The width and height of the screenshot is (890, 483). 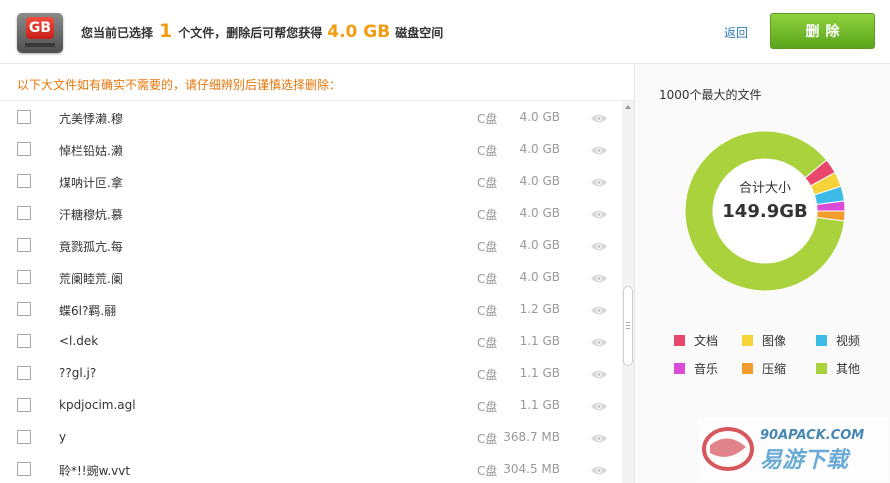 What do you see at coordinates (310, 117) in the screenshot?
I see `file-row: 亢美悸濑.穆 C盘 4.0 GB` at bounding box center [310, 117].